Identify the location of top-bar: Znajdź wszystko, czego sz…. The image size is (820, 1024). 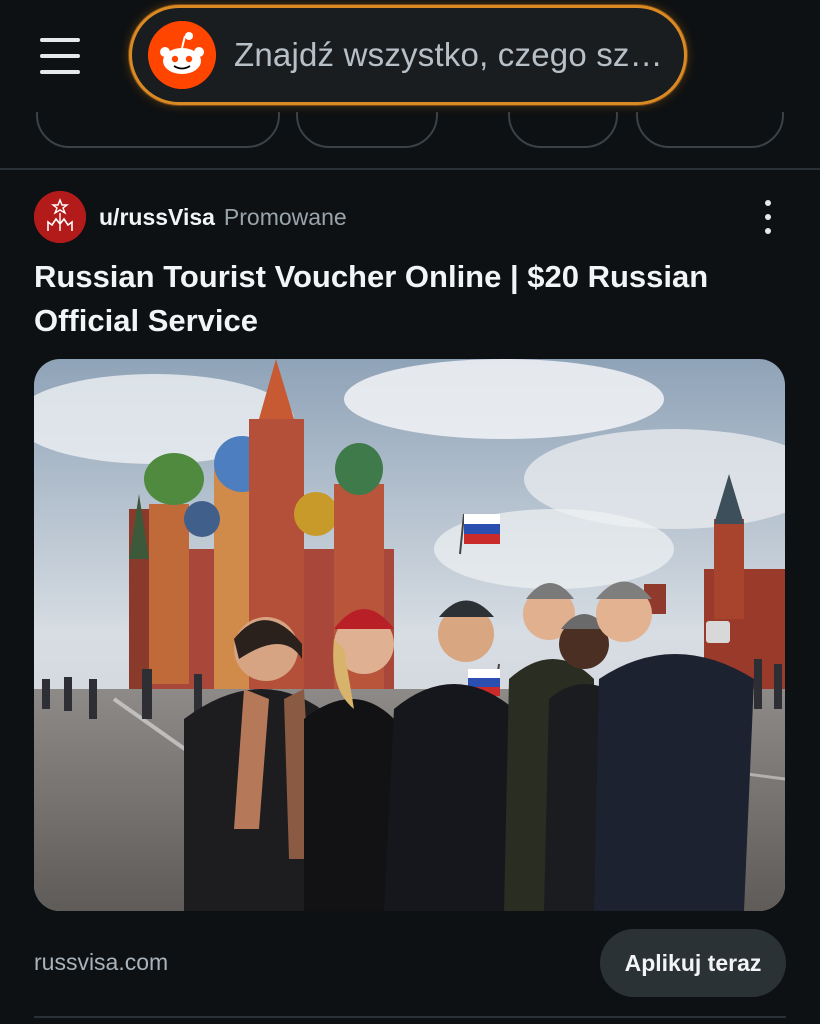
(410, 56).